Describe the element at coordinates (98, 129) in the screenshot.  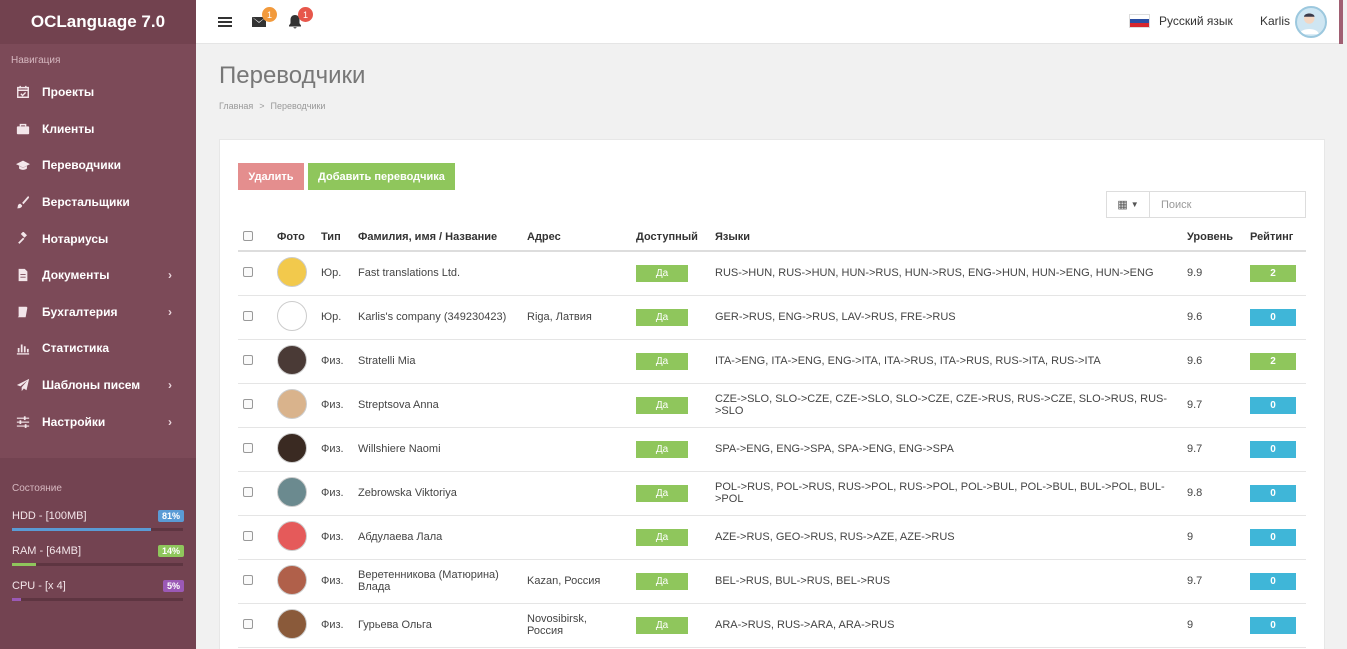
I see `sidebar-item-briefcase: Клиенты` at that location.